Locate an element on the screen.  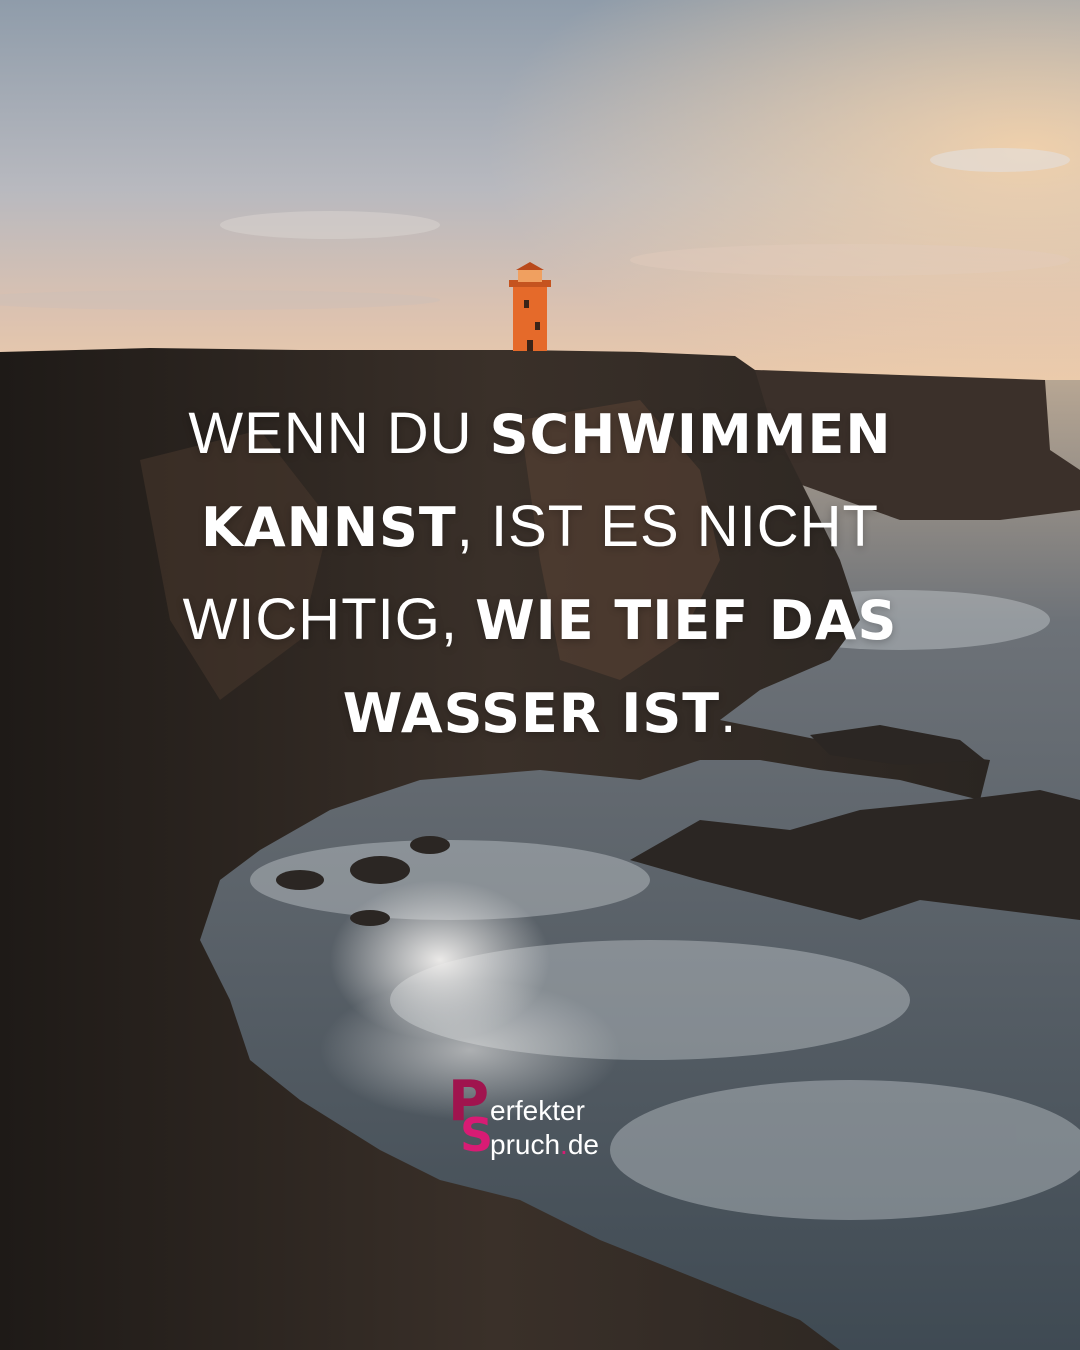
quote-line-2: kannst, ist es nicht is located at coordinates (540, 527).